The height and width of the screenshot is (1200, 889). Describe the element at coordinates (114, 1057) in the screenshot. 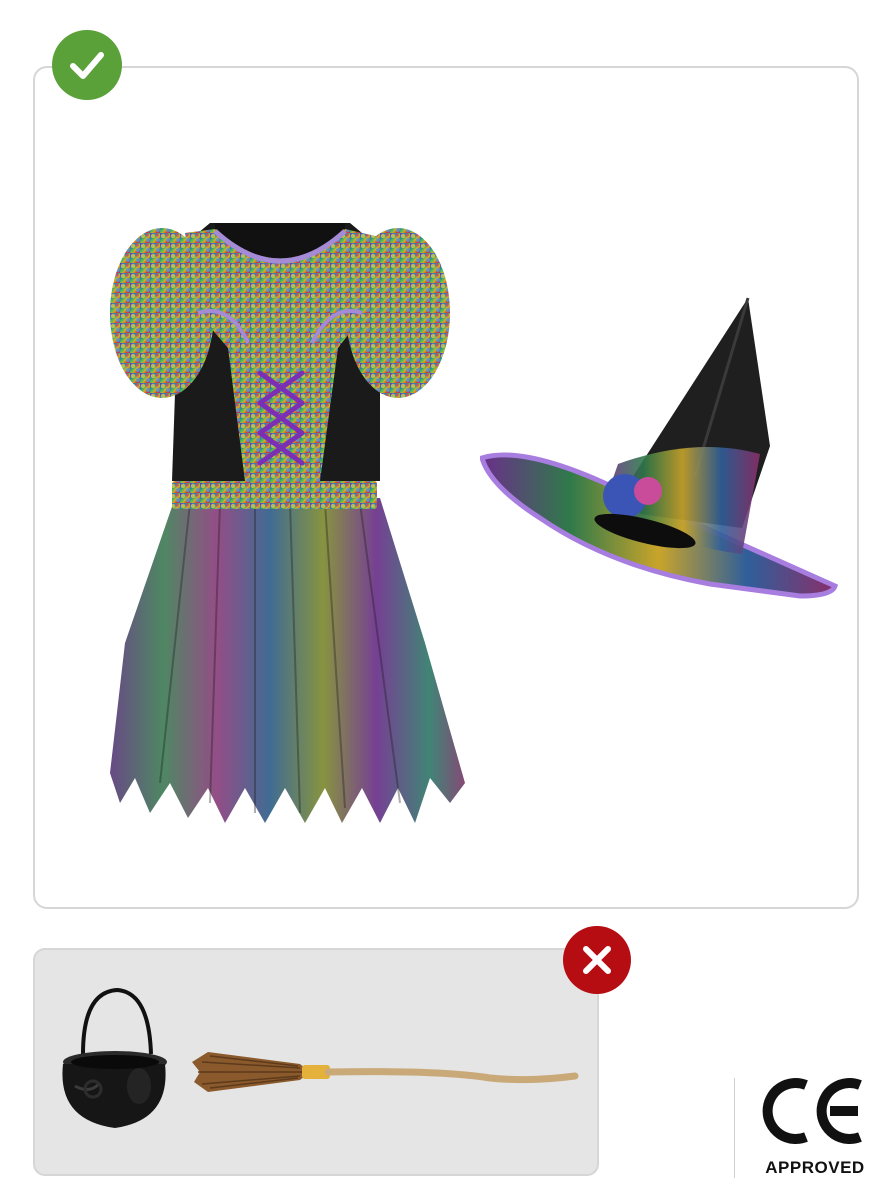

I see `cauldron-image` at that location.